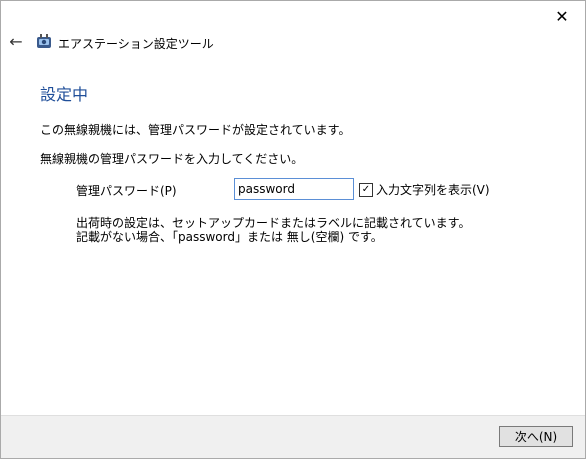 The height and width of the screenshot is (459, 586). I want to click on close-button: ✕, so click(562, 16).